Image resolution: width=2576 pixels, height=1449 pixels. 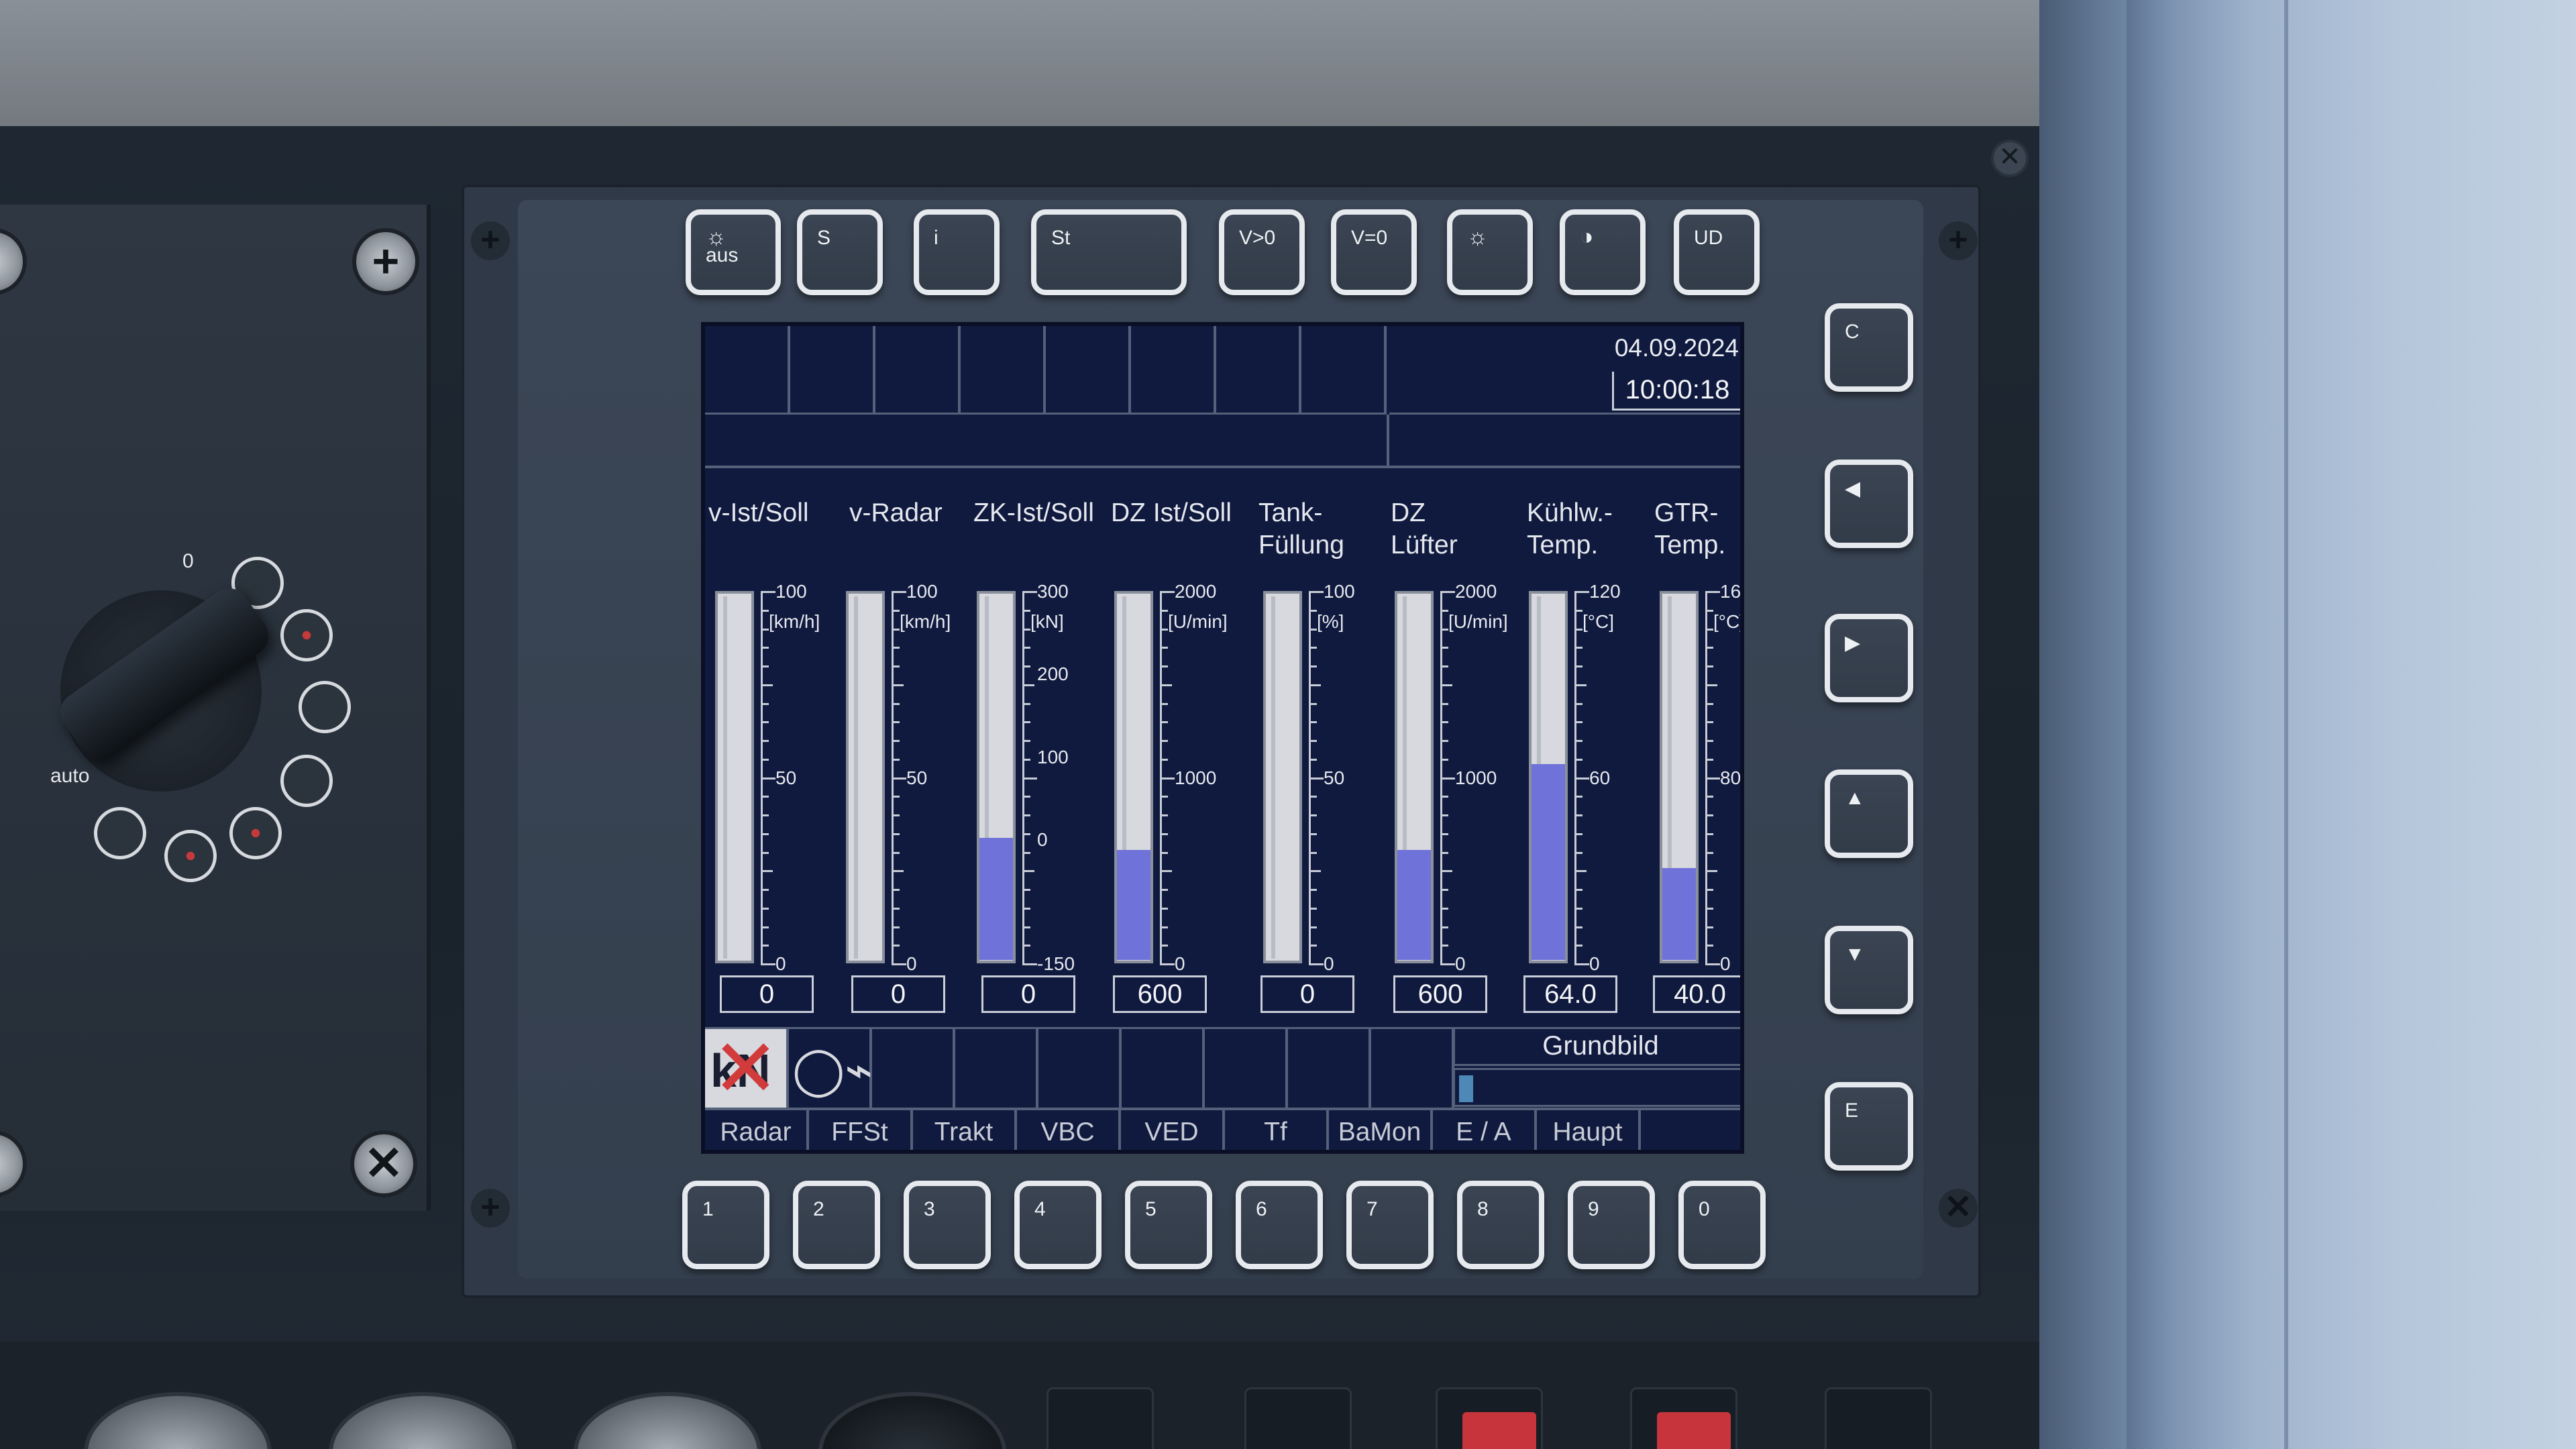 What do you see at coordinates (1853, 643) in the screenshot?
I see `side-softkey-label: ▶` at bounding box center [1853, 643].